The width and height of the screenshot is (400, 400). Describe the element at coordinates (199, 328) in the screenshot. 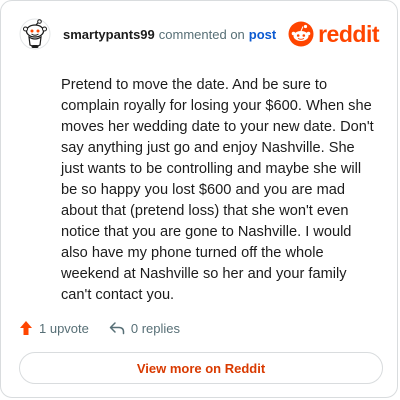

I see `comment-actions: 1 upvote 0 replies` at that location.